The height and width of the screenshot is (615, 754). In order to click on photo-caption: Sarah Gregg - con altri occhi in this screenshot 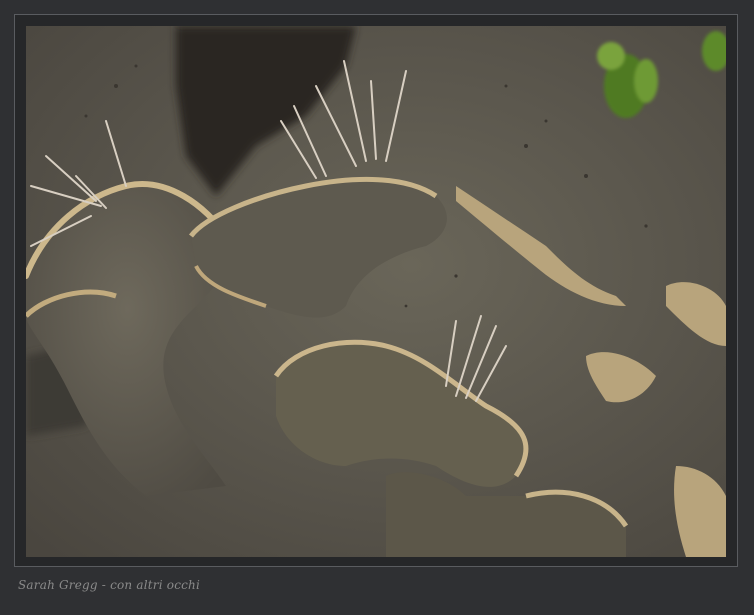, I will do `click(109, 585)`.